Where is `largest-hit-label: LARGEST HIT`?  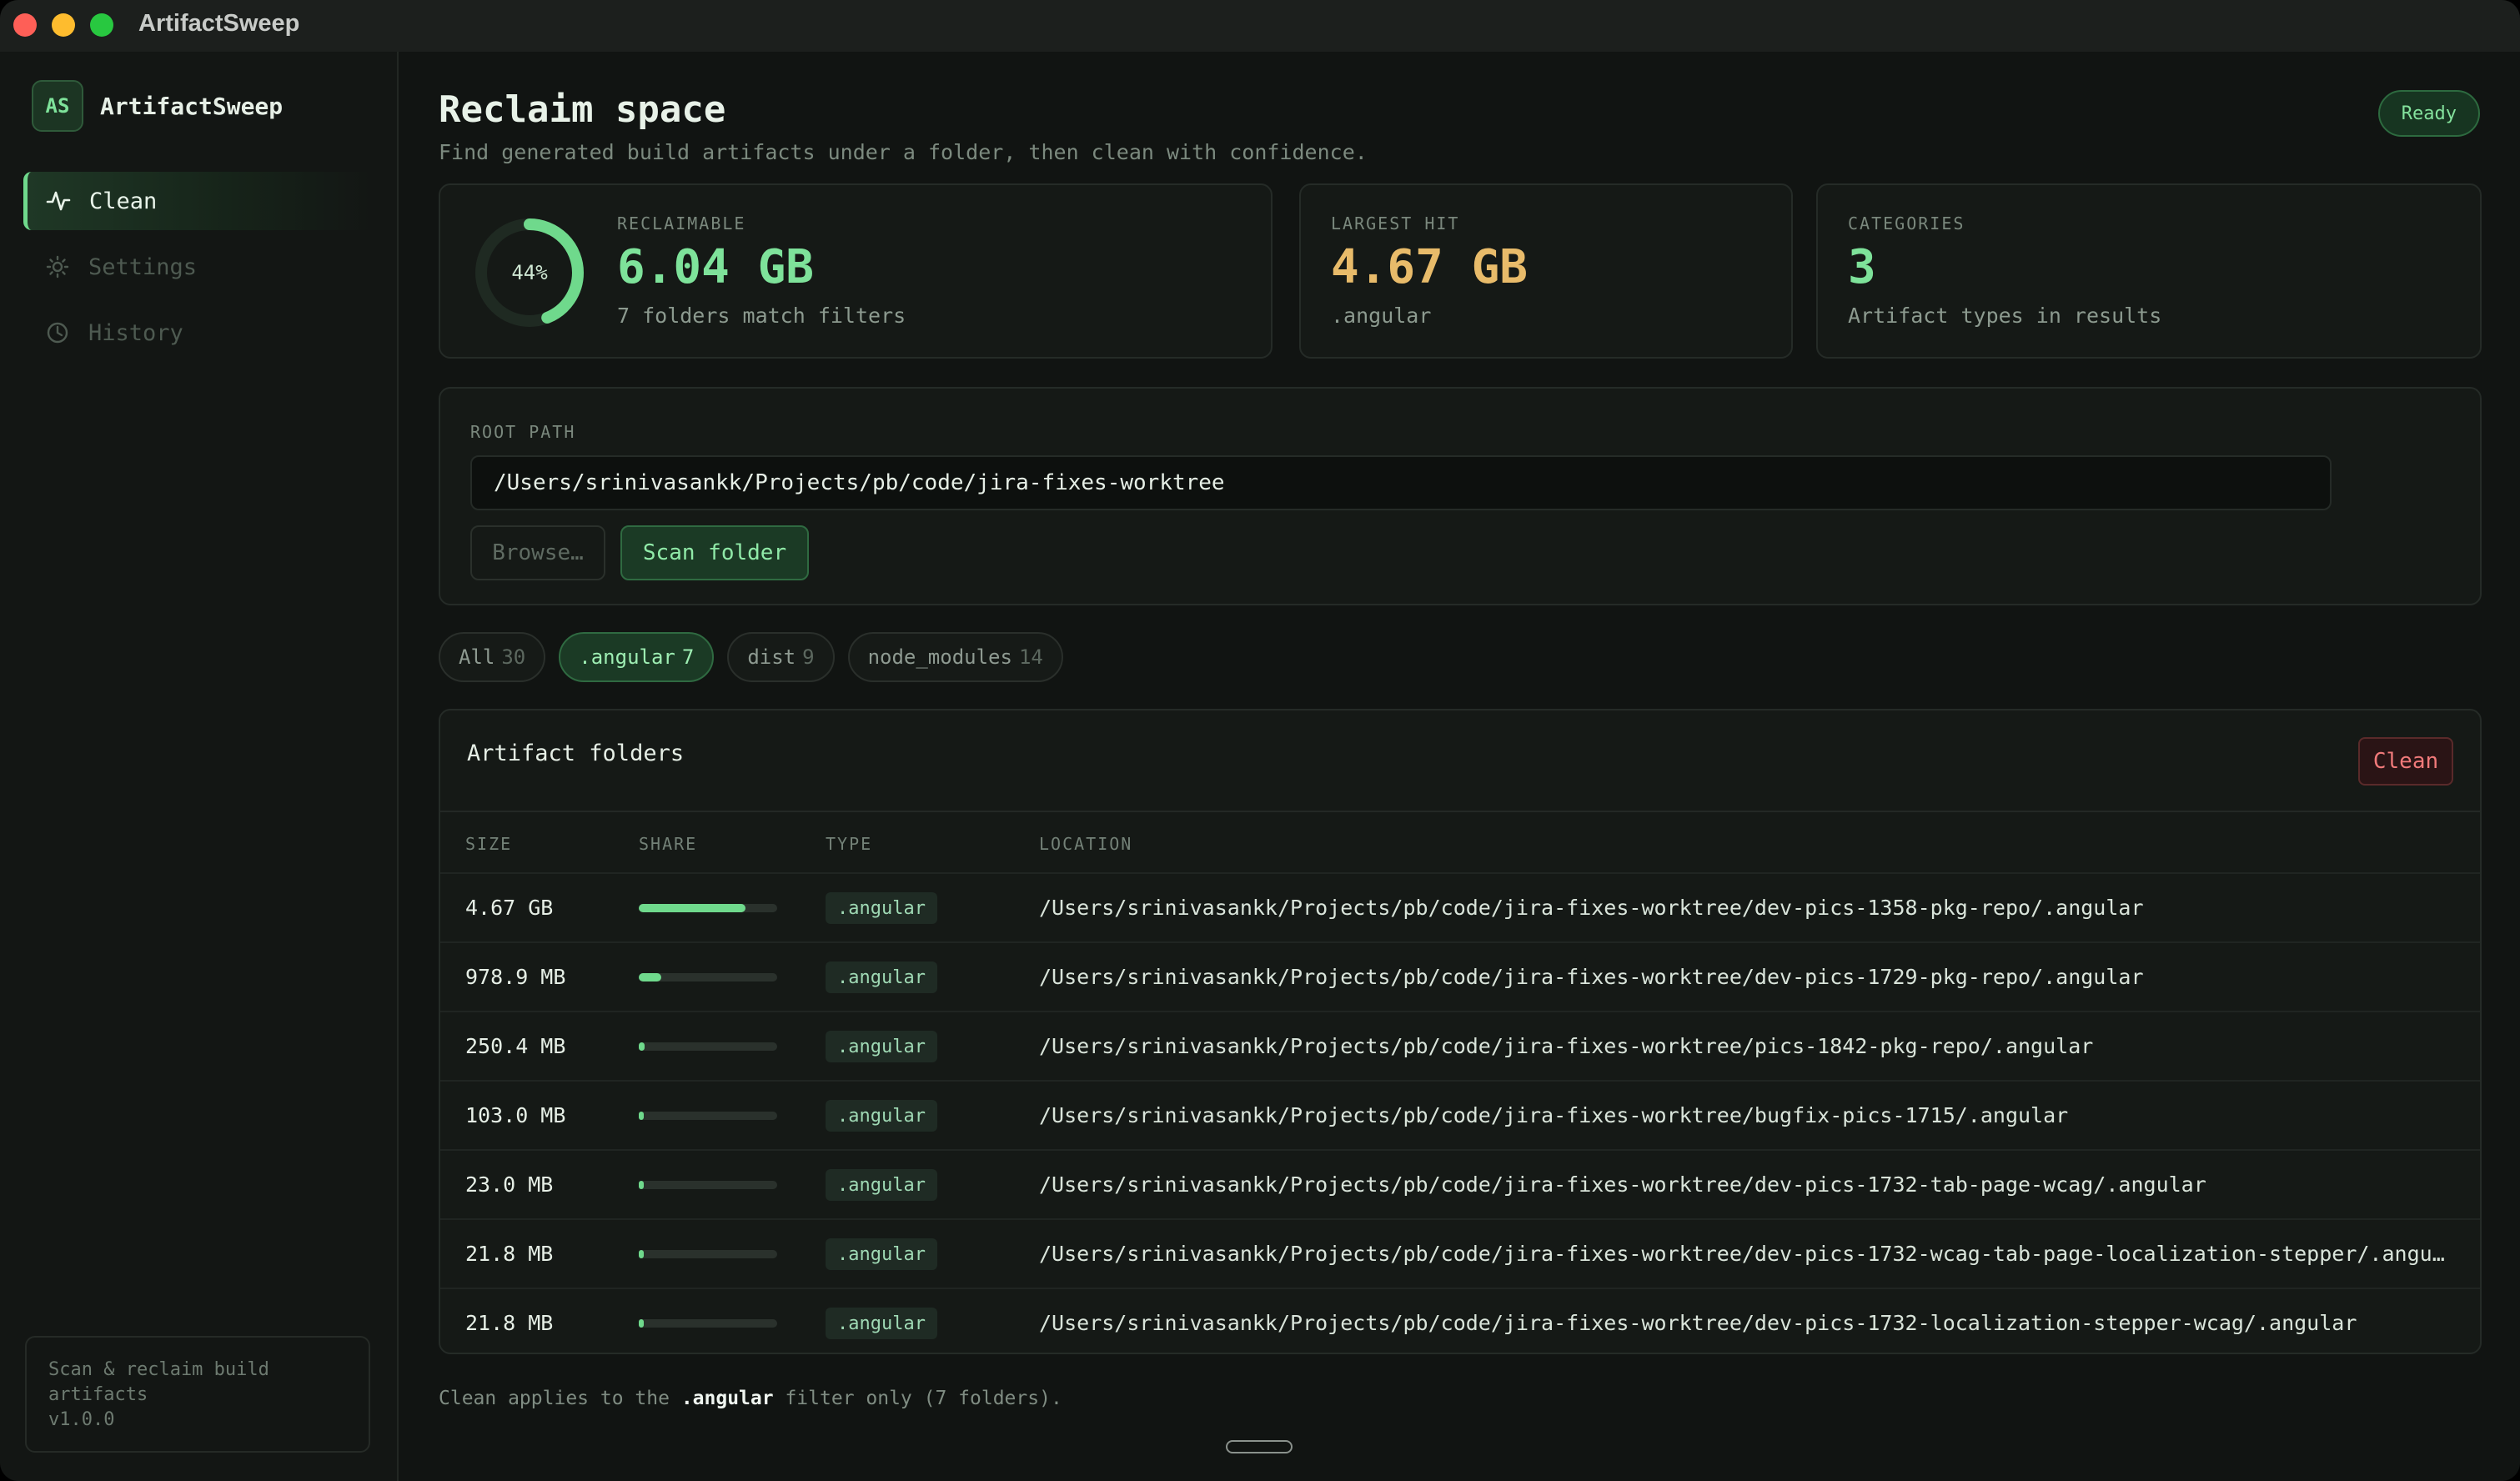
largest-hit-label: LARGEST HIT is located at coordinates (1395, 223).